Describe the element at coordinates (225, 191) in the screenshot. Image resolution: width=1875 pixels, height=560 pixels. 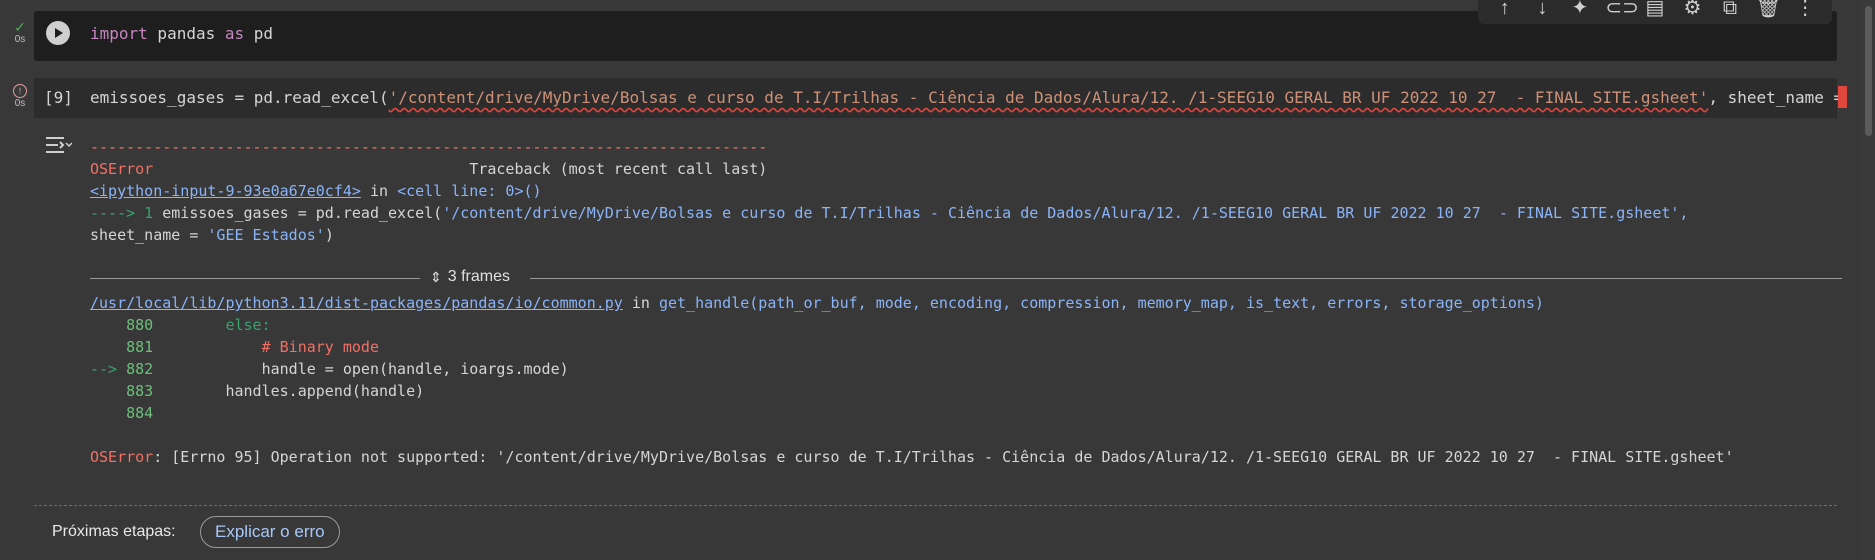
I see `ipython-input-link: <ipython-input-9-93e0a67e0cf4>` at that location.